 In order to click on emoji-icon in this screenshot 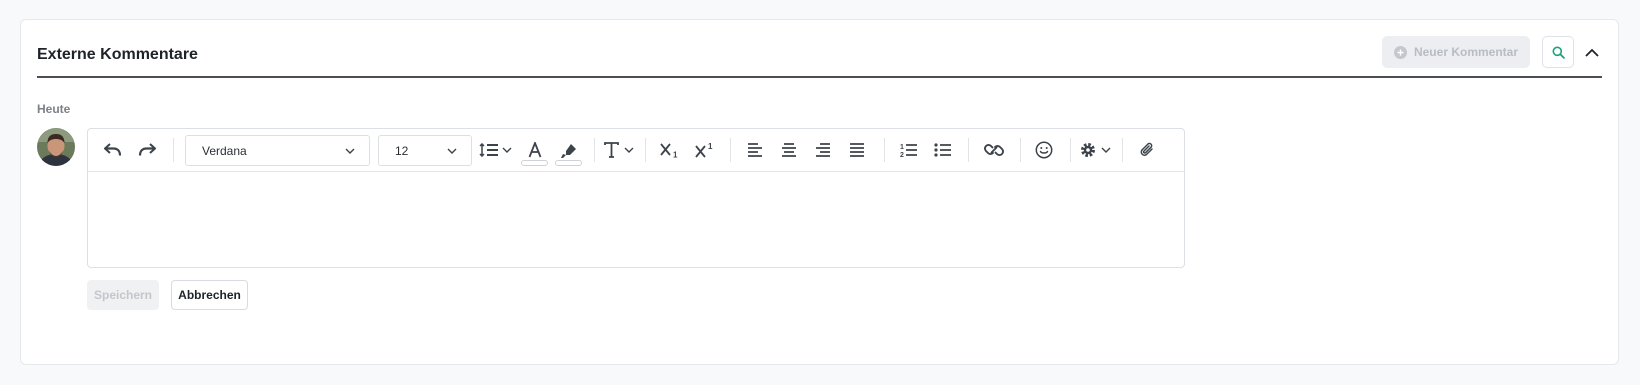, I will do `click(1044, 150)`.